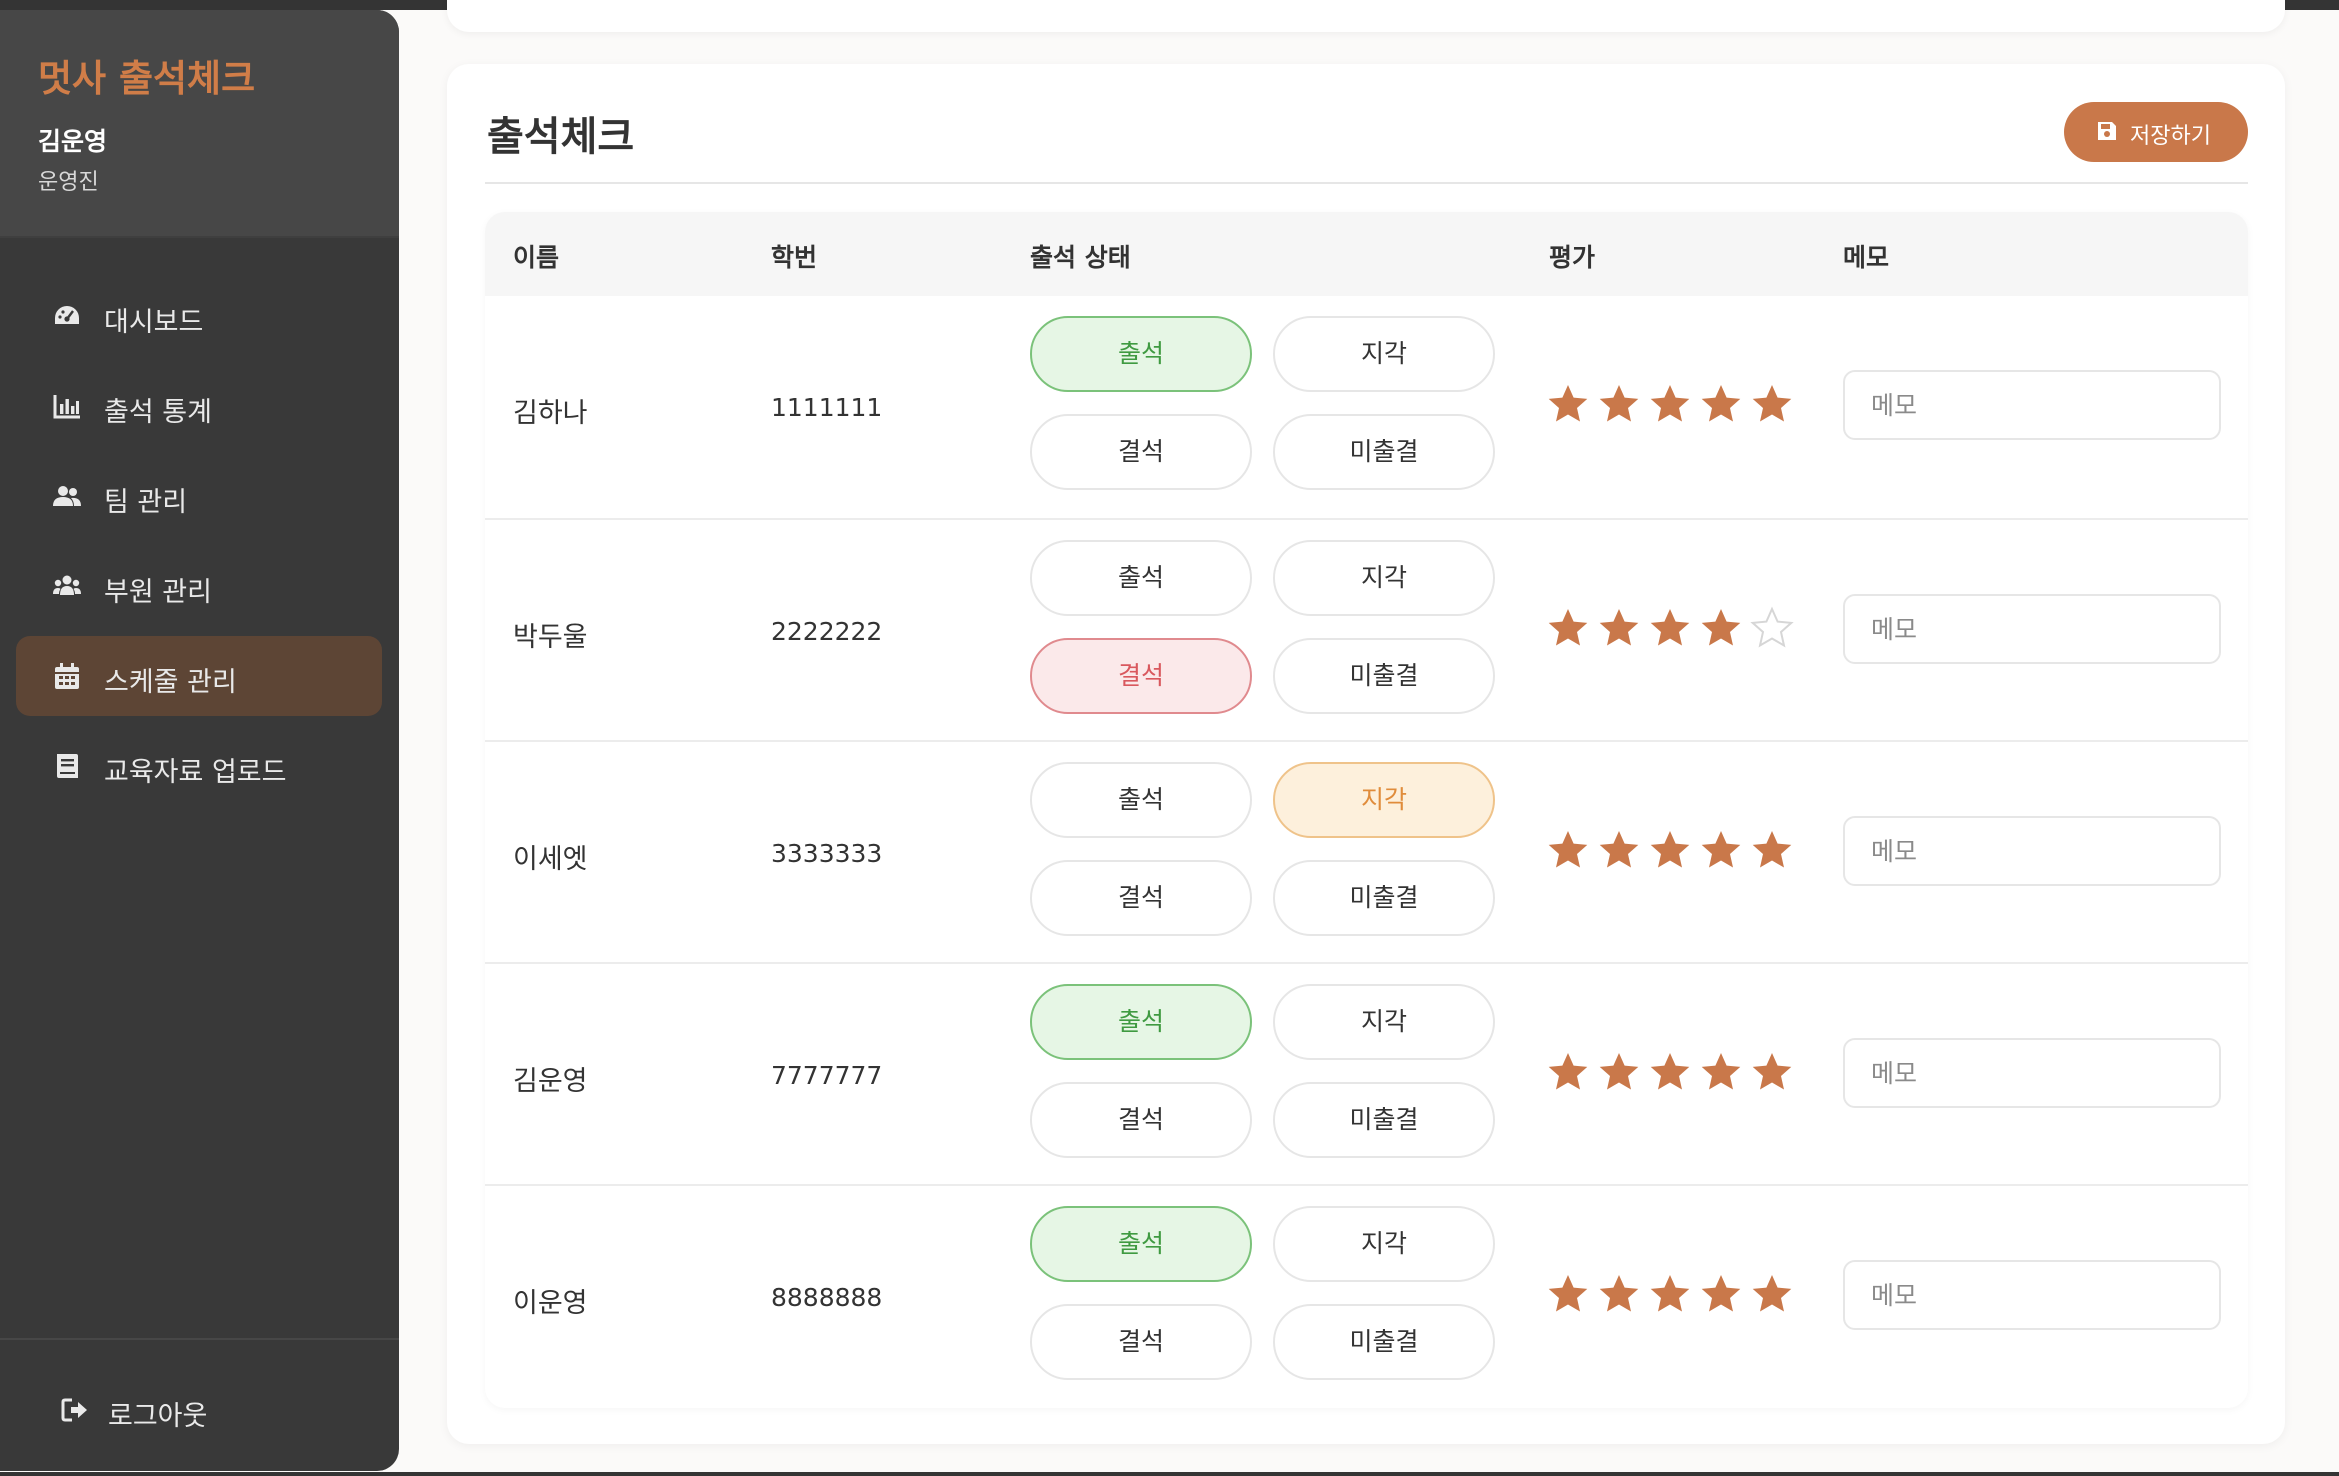  Describe the element at coordinates (1866, 257) in the screenshot. I see `column-header-memo: 메모` at that location.